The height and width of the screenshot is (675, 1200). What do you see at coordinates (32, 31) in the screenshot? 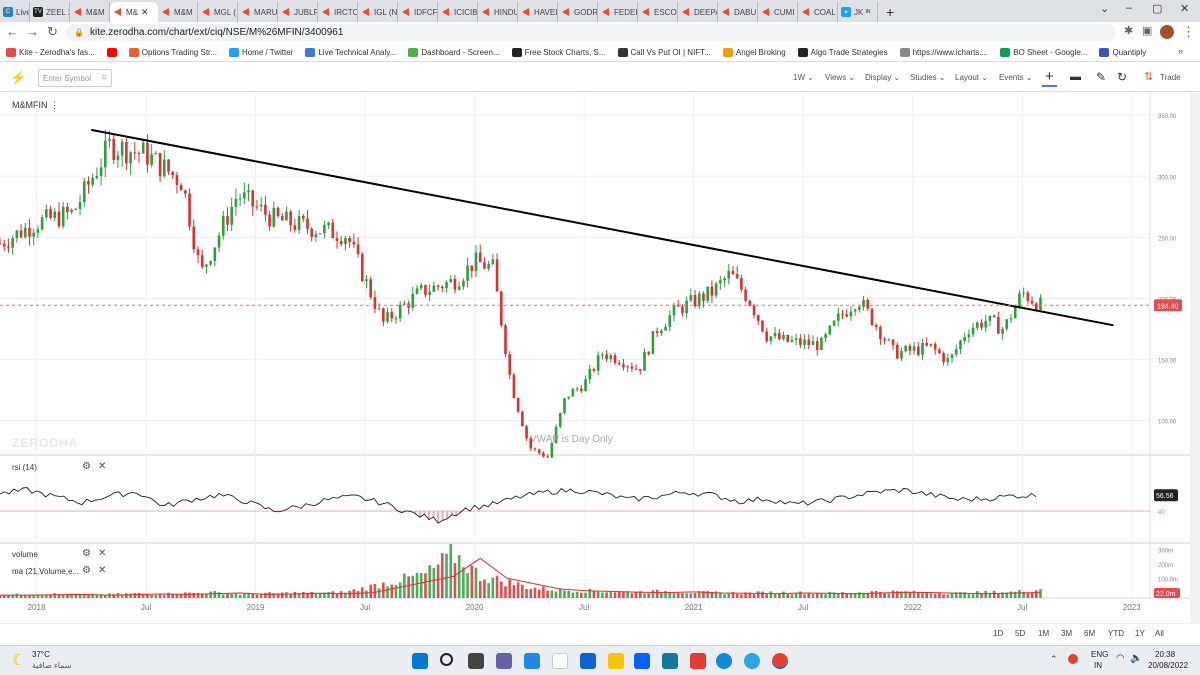
I see `forward-icon: →` at bounding box center [32, 31].